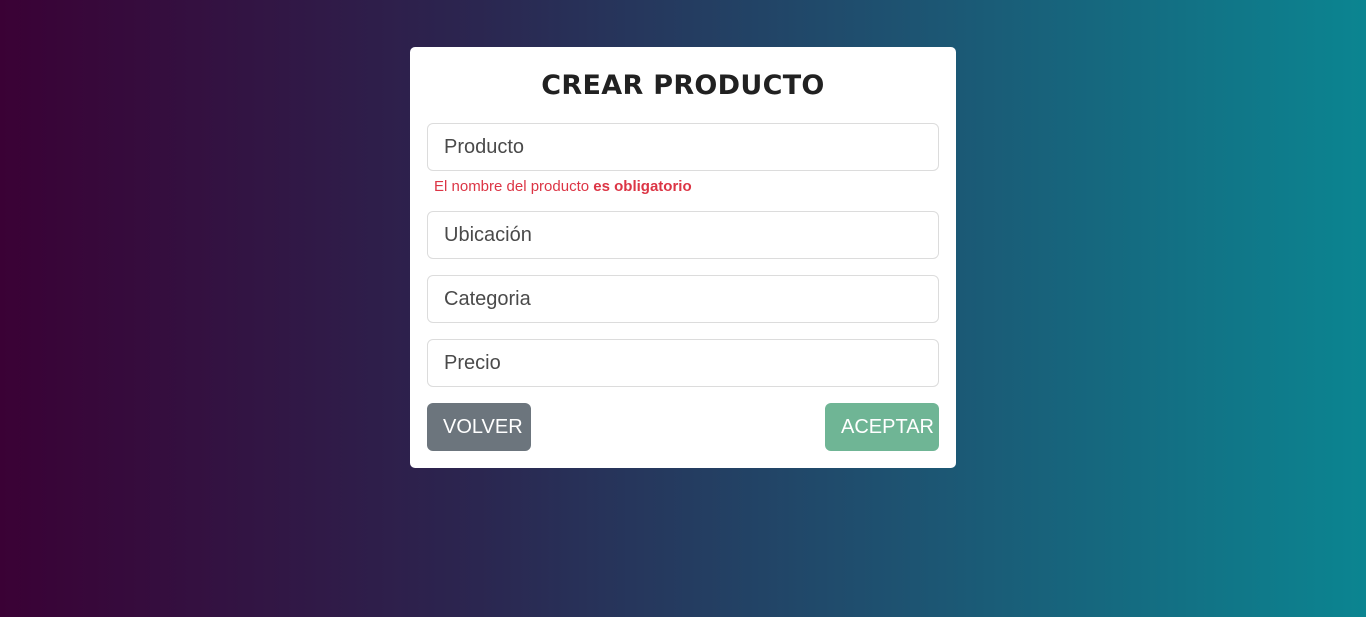  What do you see at coordinates (882, 427) in the screenshot?
I see `accept-button: ACEPTAR` at bounding box center [882, 427].